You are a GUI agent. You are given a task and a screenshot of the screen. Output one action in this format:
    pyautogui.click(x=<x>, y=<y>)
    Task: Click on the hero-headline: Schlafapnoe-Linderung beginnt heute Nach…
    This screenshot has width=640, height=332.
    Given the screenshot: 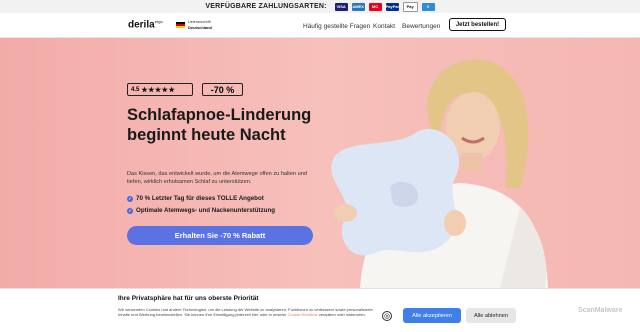 What is the action you would take?
    pyautogui.click(x=219, y=125)
    